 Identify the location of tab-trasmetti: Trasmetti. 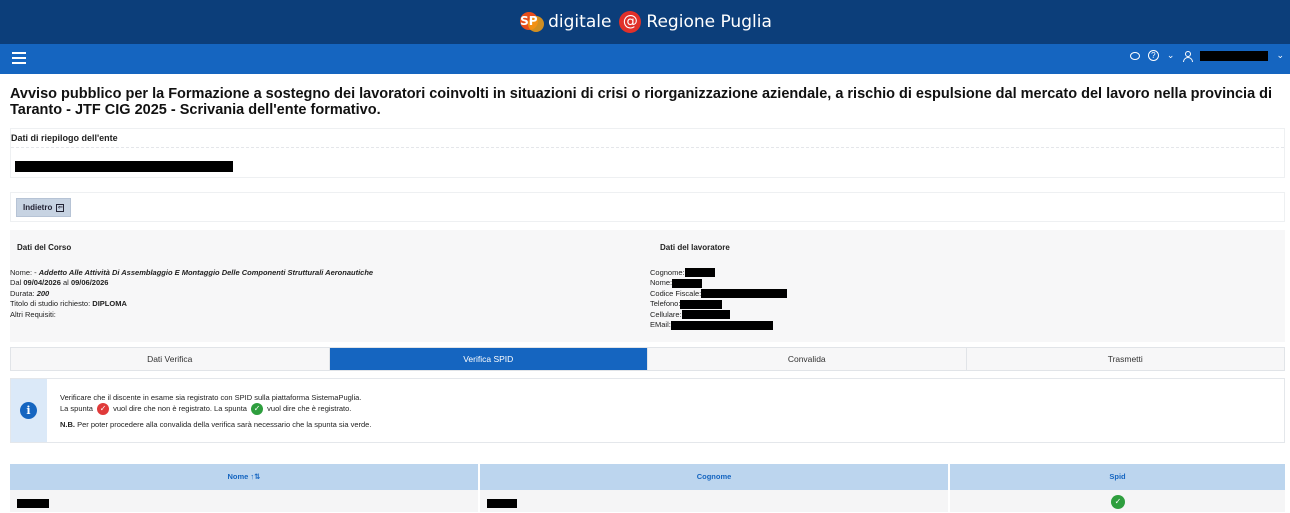
(1125, 359).